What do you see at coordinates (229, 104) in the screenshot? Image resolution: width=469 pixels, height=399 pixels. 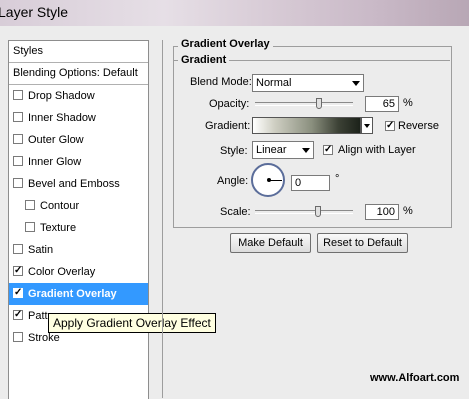 I see `opacity-label: Opacity:` at bounding box center [229, 104].